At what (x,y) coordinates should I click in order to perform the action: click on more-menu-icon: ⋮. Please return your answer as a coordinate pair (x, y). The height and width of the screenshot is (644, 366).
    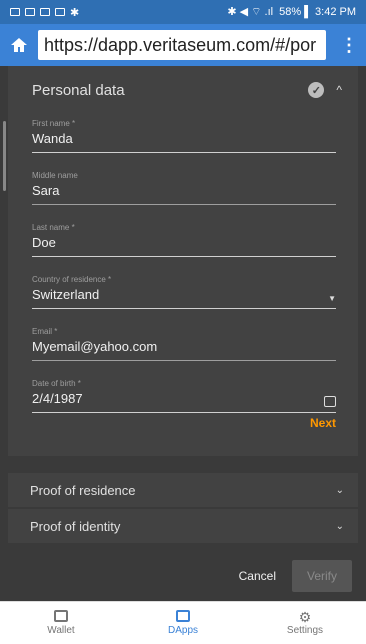
    Looking at the image, I should click on (349, 45).